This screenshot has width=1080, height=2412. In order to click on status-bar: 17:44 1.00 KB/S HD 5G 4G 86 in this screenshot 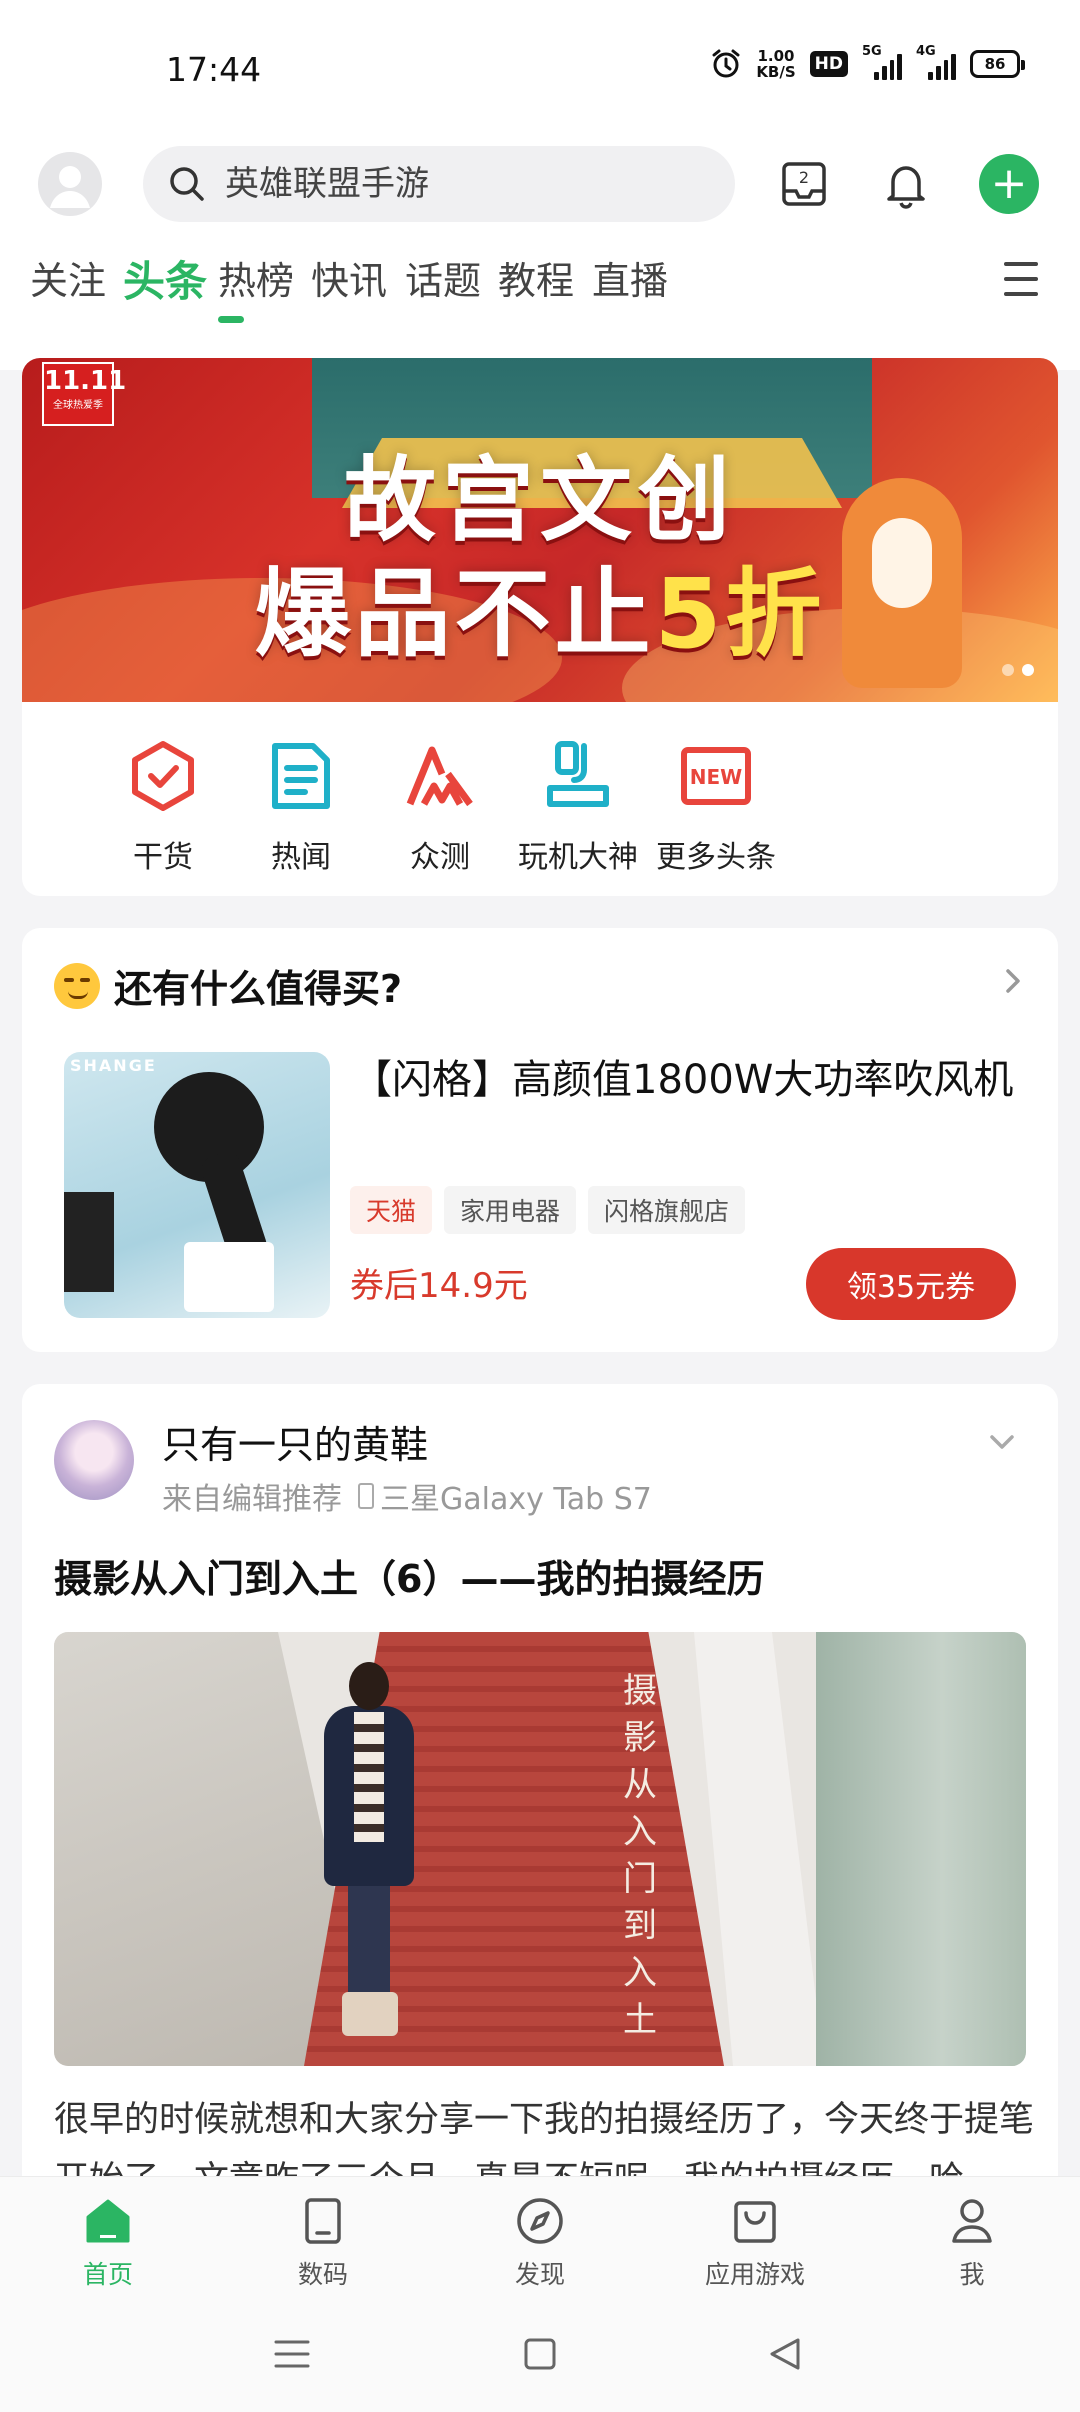, I will do `click(540, 70)`.